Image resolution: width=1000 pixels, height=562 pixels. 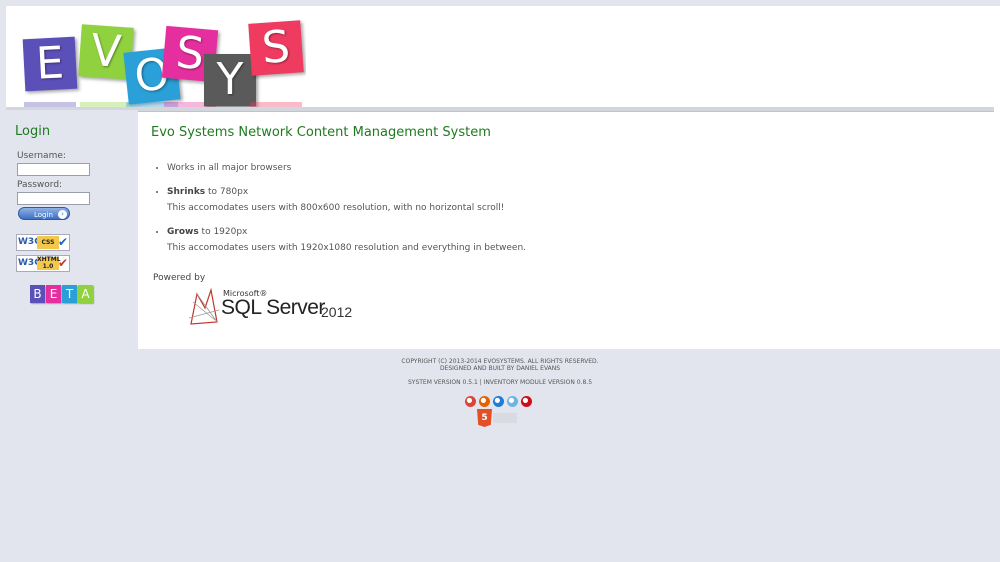 I want to click on evosys-logo: EVOSYS, so click(x=160, y=64).